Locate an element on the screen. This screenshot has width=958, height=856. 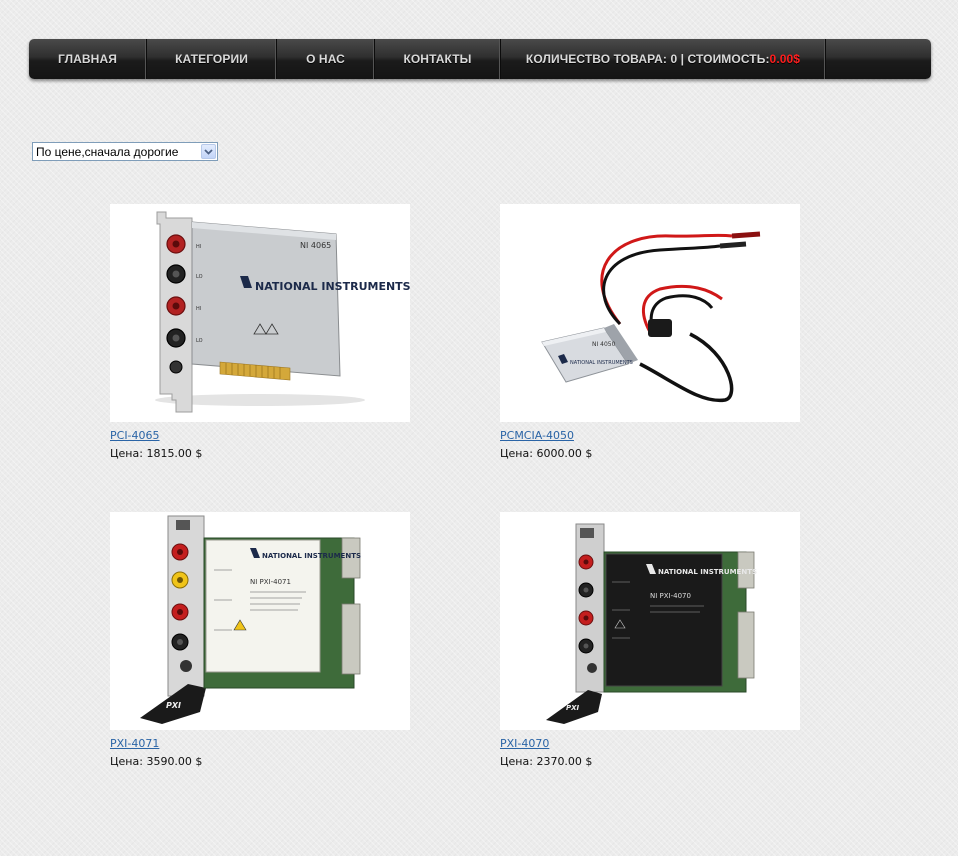
product-image: HI LO HI LO NATIONAL INSTRUMENTS NI 4065 is located at coordinates (260, 313).